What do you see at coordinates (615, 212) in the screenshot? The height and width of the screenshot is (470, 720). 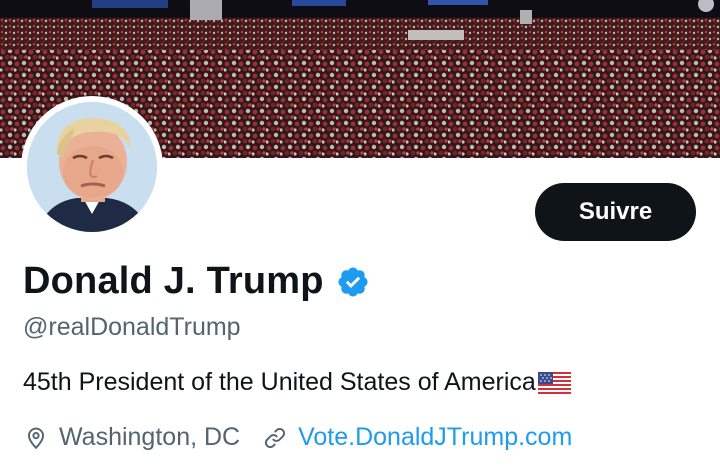 I see `follow-button: Suivre` at bounding box center [615, 212].